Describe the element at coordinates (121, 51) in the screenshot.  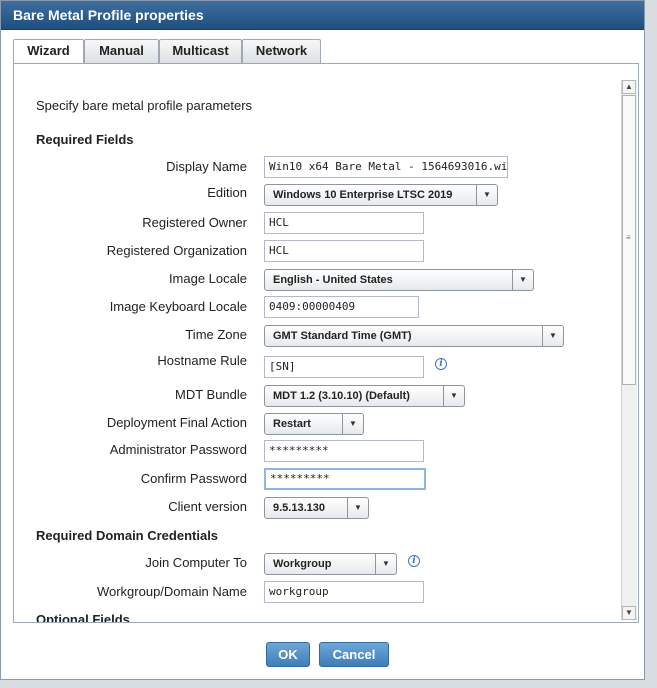
I see `tab-manual: Manual` at that location.